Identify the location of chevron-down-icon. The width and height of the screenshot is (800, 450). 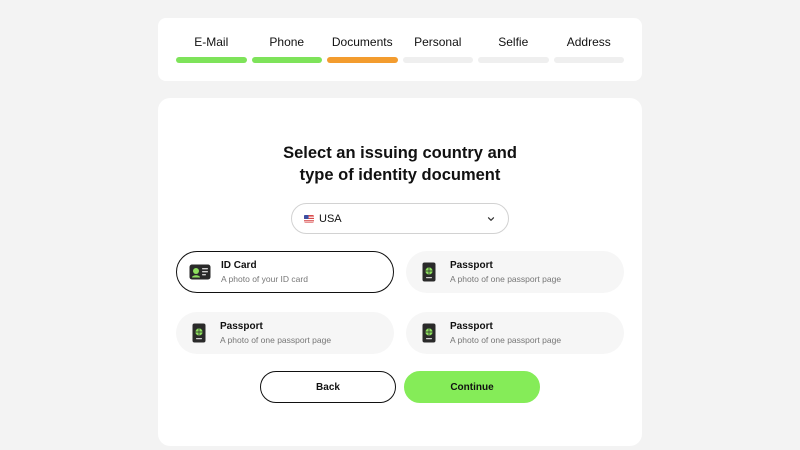
(491, 219).